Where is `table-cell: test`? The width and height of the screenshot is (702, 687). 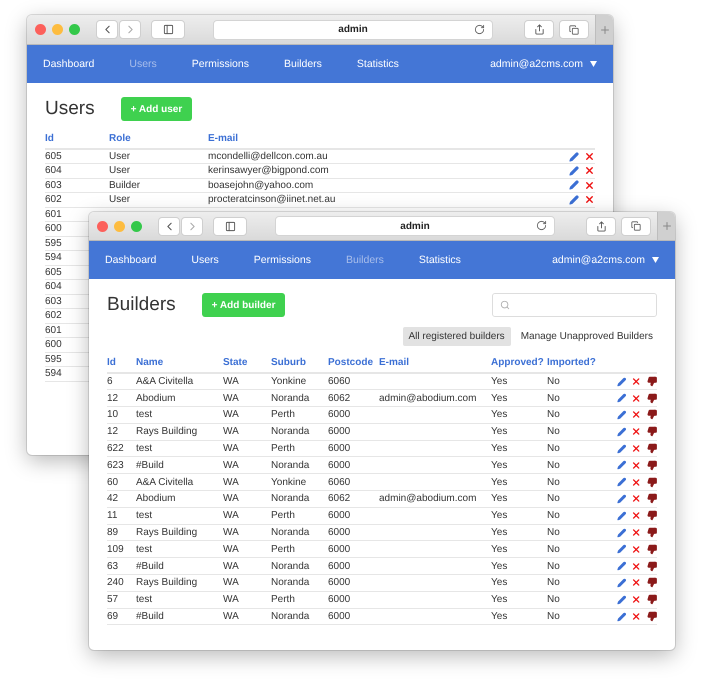
table-cell: test is located at coordinates (179, 415).